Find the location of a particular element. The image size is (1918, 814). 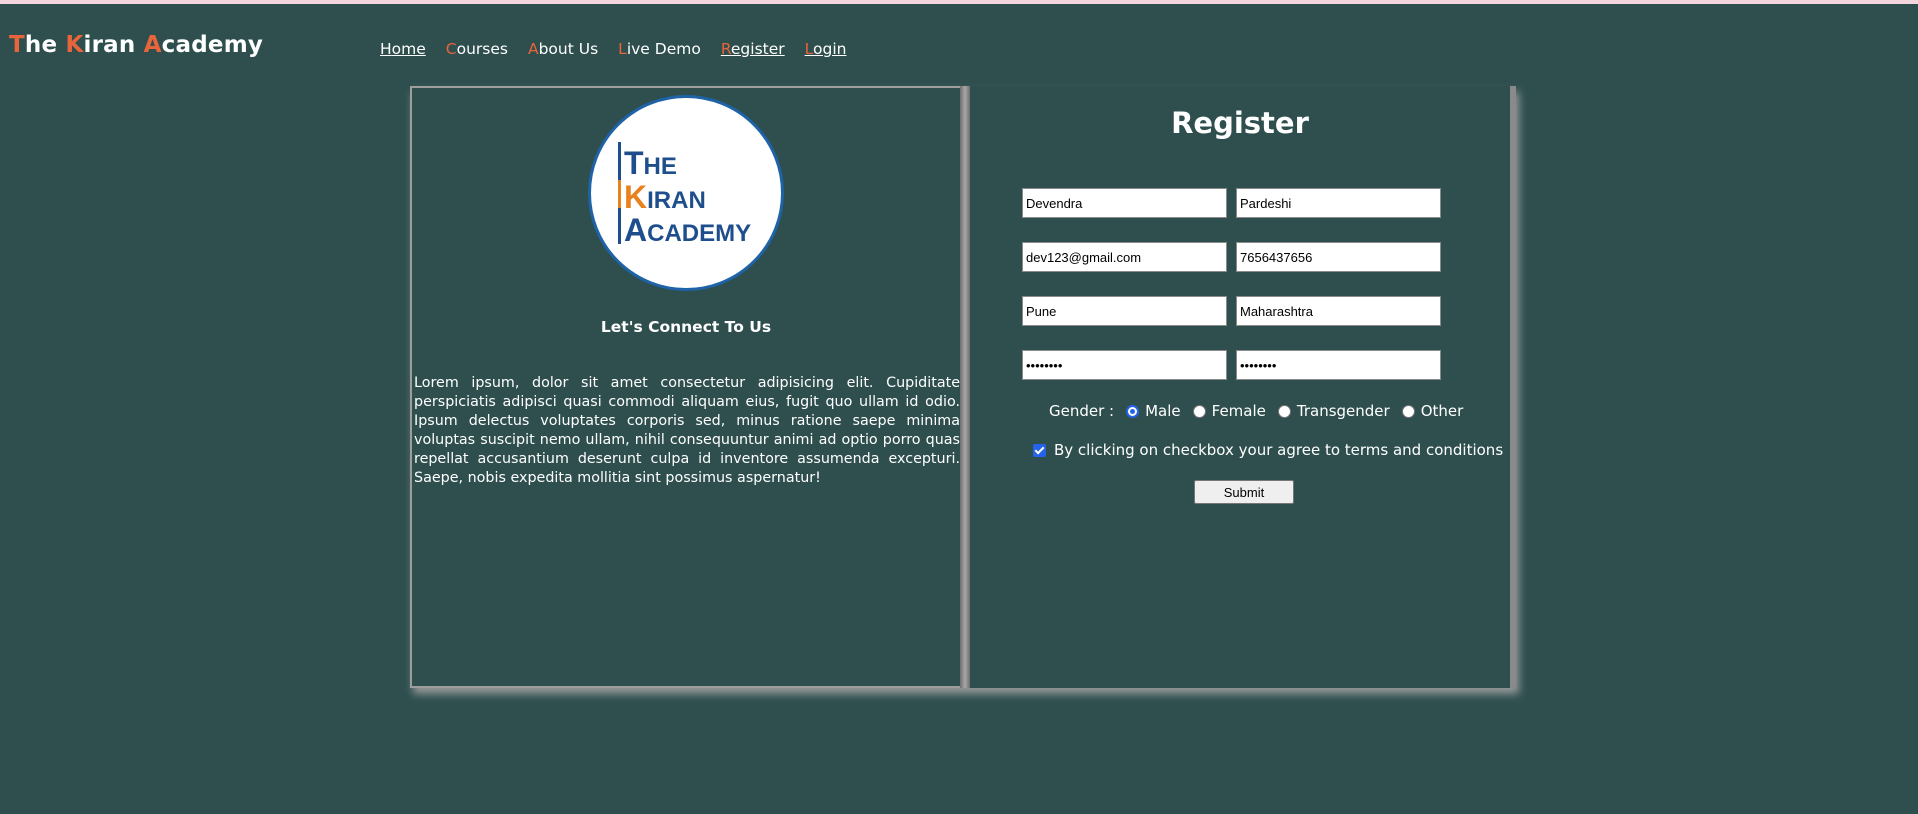

nav-link-home: Home is located at coordinates (403, 49).